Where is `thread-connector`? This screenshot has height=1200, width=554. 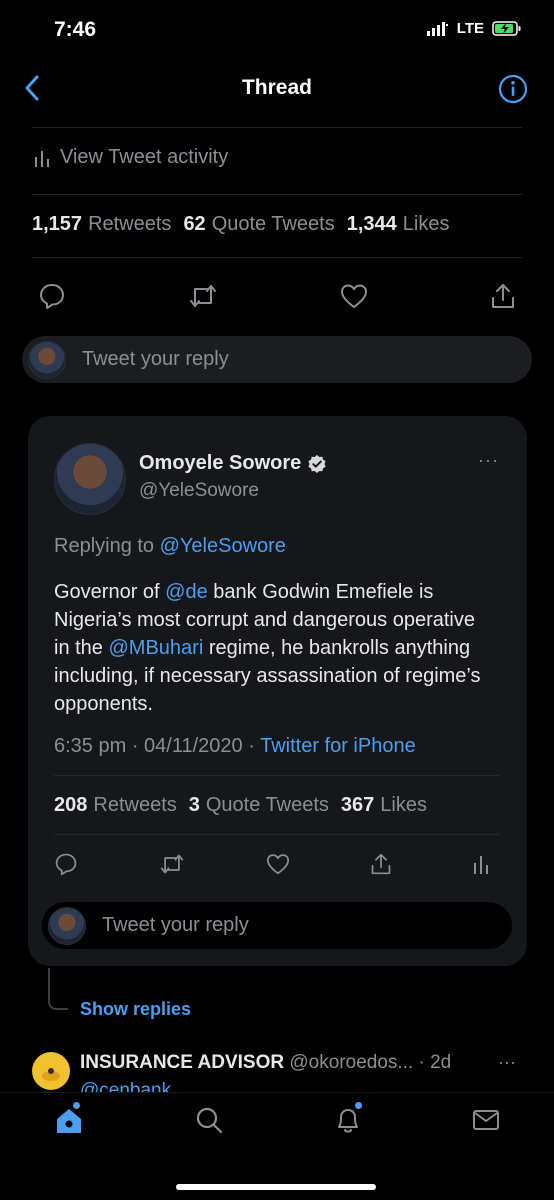
thread-connector is located at coordinates (58, 989).